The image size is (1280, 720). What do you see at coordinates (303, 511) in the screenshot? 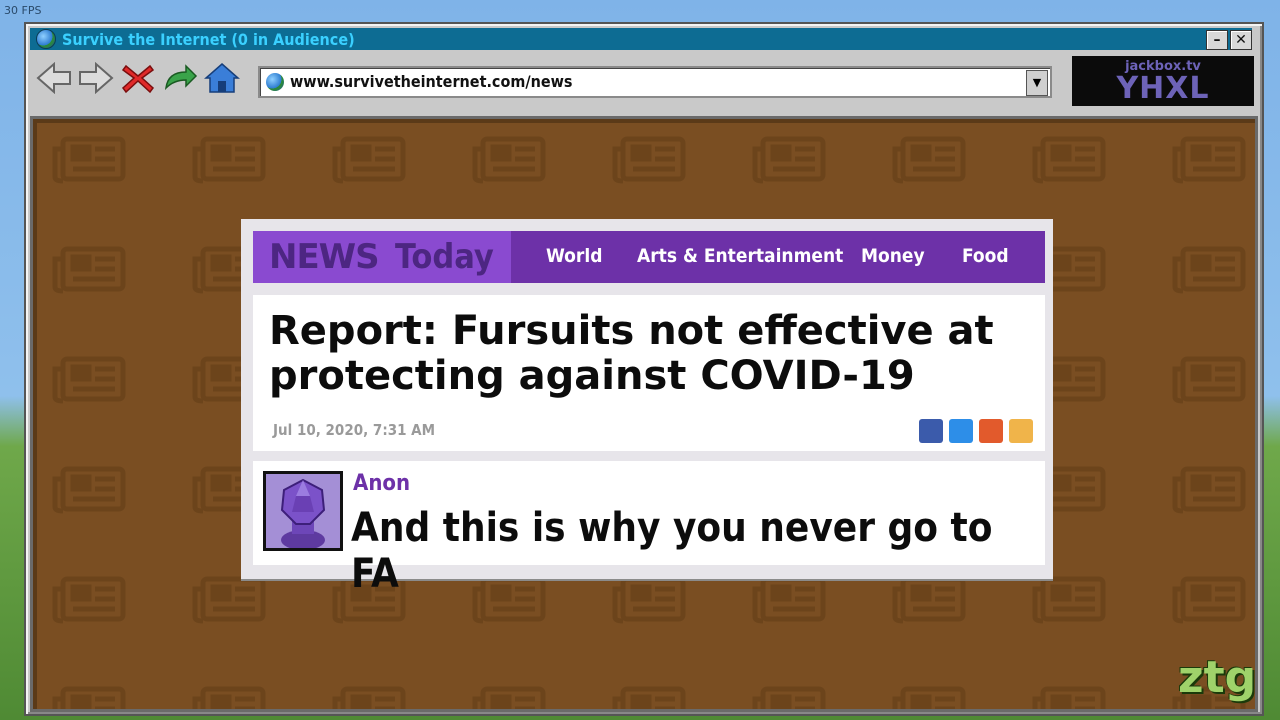
I see `avatar` at bounding box center [303, 511].